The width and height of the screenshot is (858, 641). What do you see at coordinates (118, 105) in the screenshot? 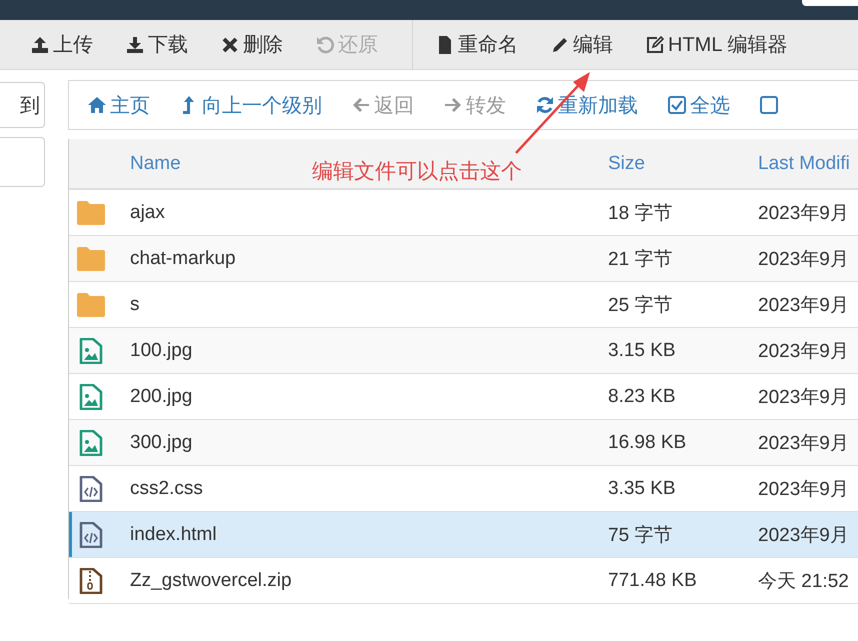
I see `nav-button: 主页` at bounding box center [118, 105].